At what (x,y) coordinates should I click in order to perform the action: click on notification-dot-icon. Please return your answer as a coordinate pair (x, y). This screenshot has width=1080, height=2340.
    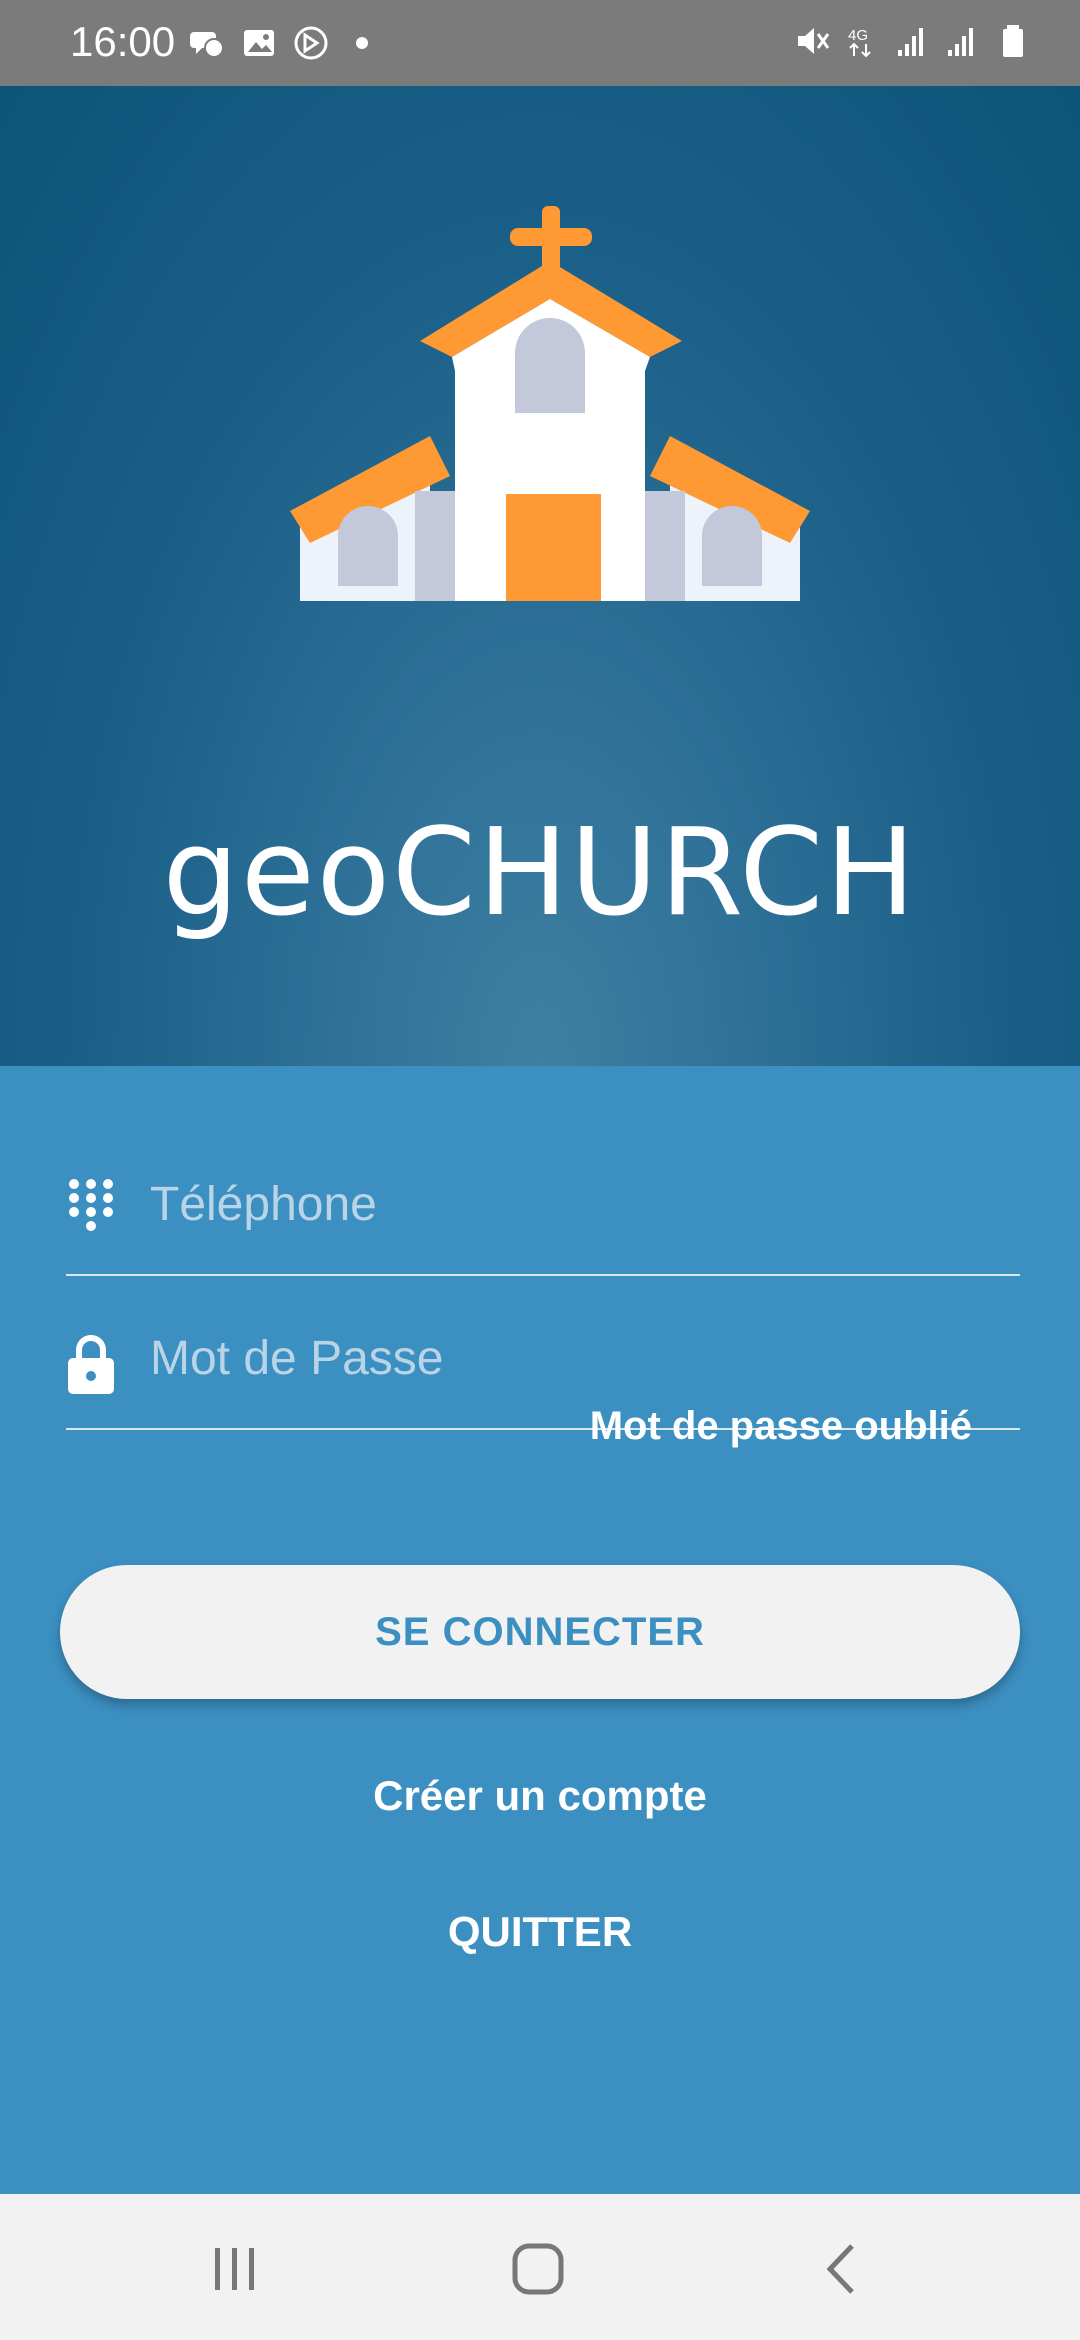
    Looking at the image, I should click on (362, 43).